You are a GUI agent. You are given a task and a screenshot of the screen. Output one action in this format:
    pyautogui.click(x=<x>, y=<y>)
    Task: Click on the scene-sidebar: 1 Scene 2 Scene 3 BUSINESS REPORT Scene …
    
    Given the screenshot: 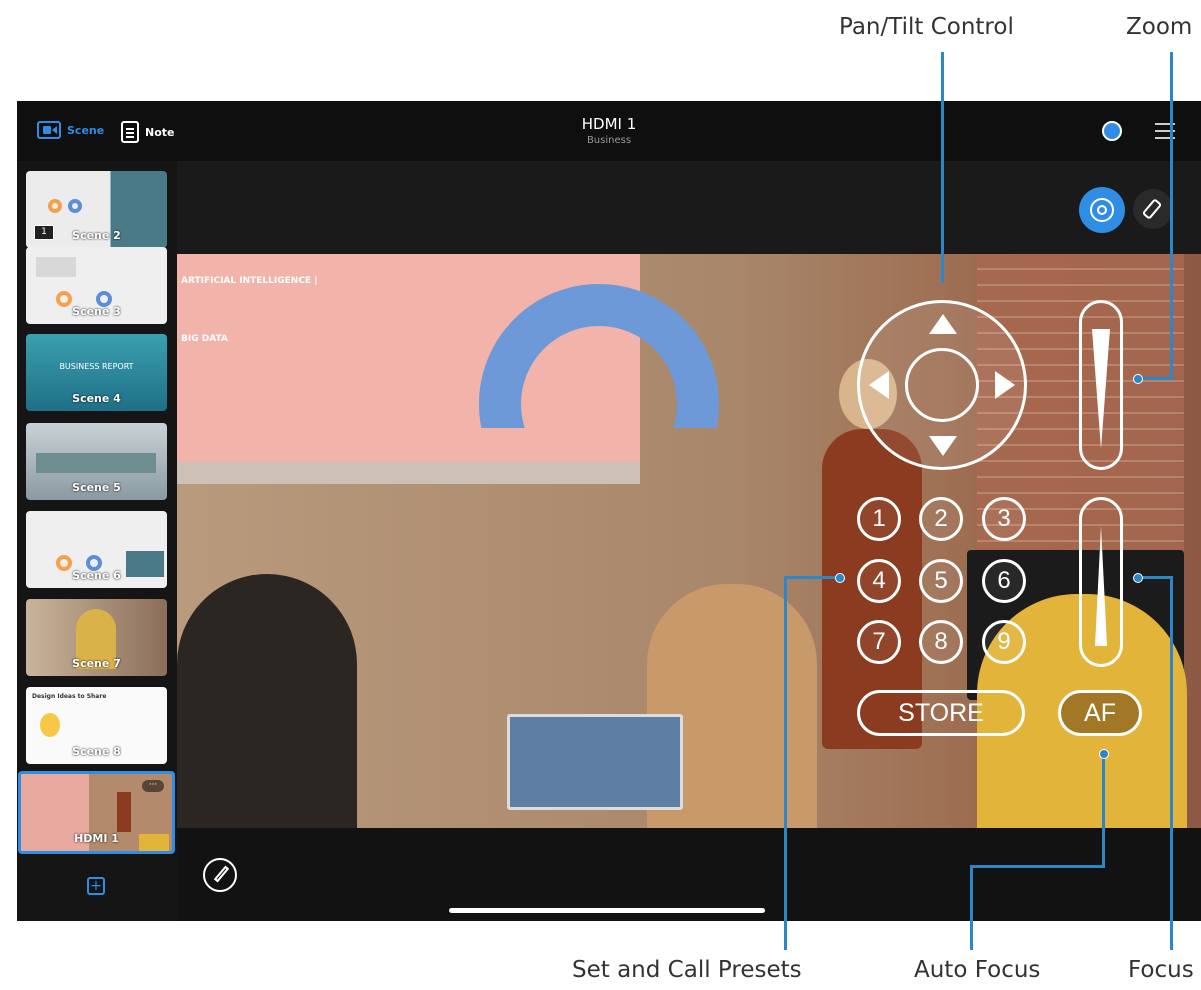 What is the action you would take?
    pyautogui.click(x=97, y=541)
    